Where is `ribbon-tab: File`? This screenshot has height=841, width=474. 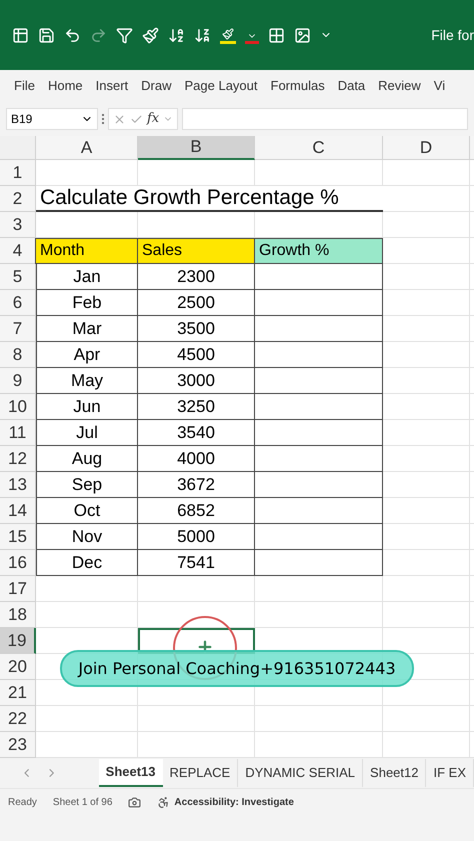
ribbon-tab: File is located at coordinates (24, 86).